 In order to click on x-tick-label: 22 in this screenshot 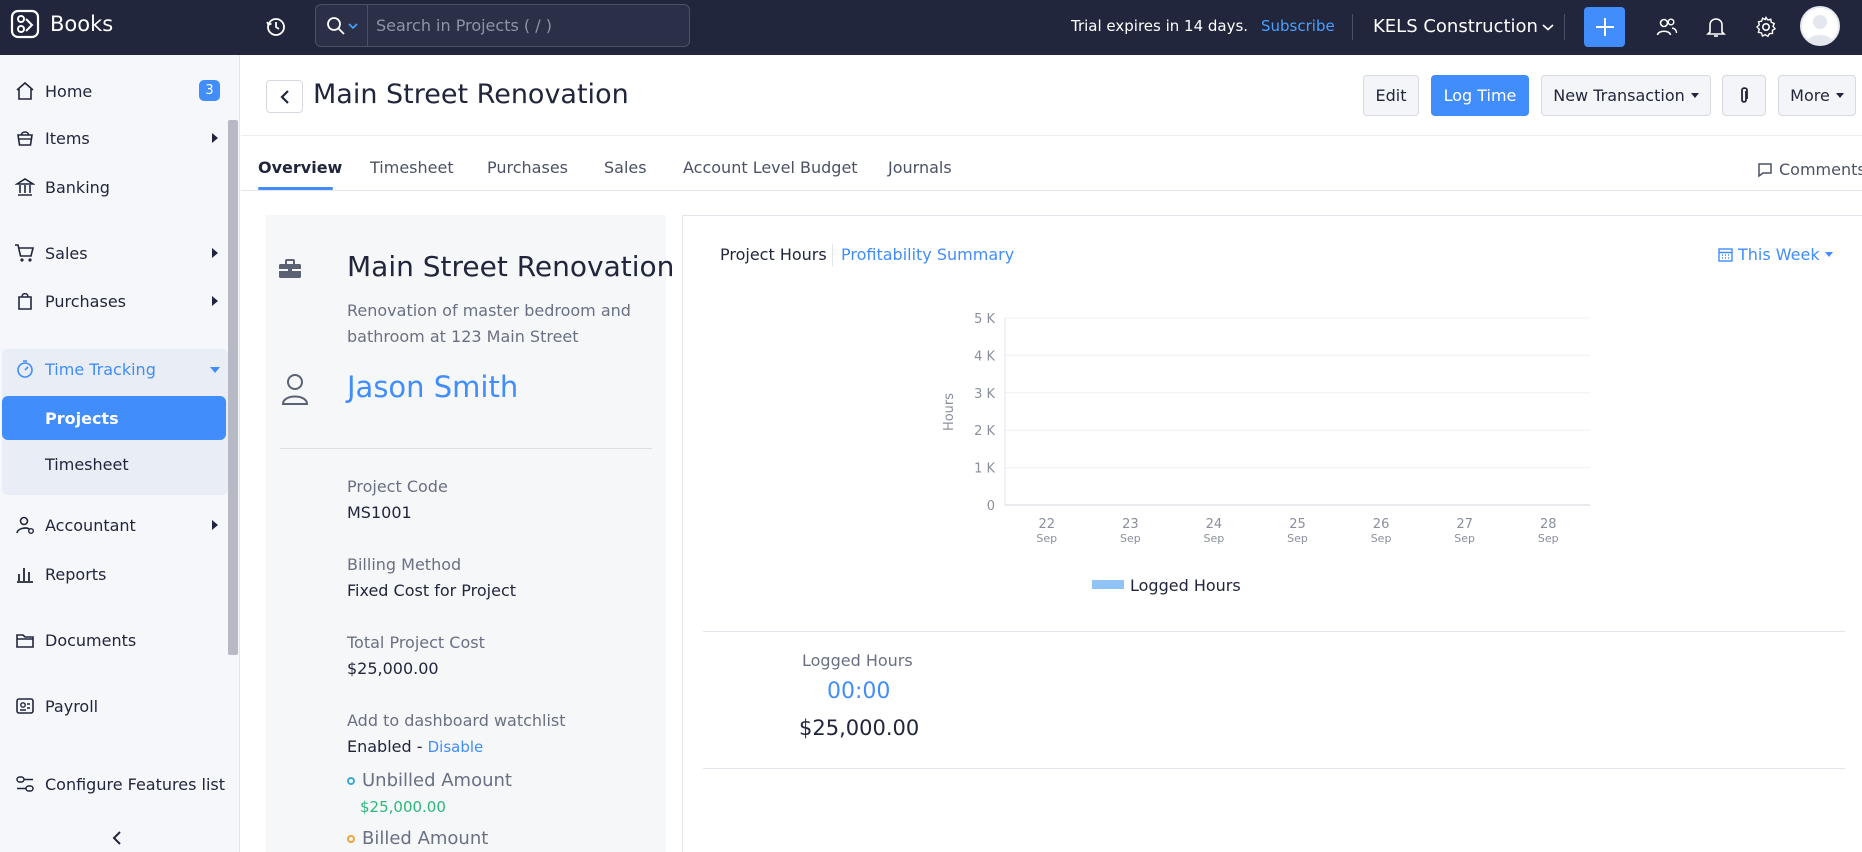, I will do `click(1047, 524)`.